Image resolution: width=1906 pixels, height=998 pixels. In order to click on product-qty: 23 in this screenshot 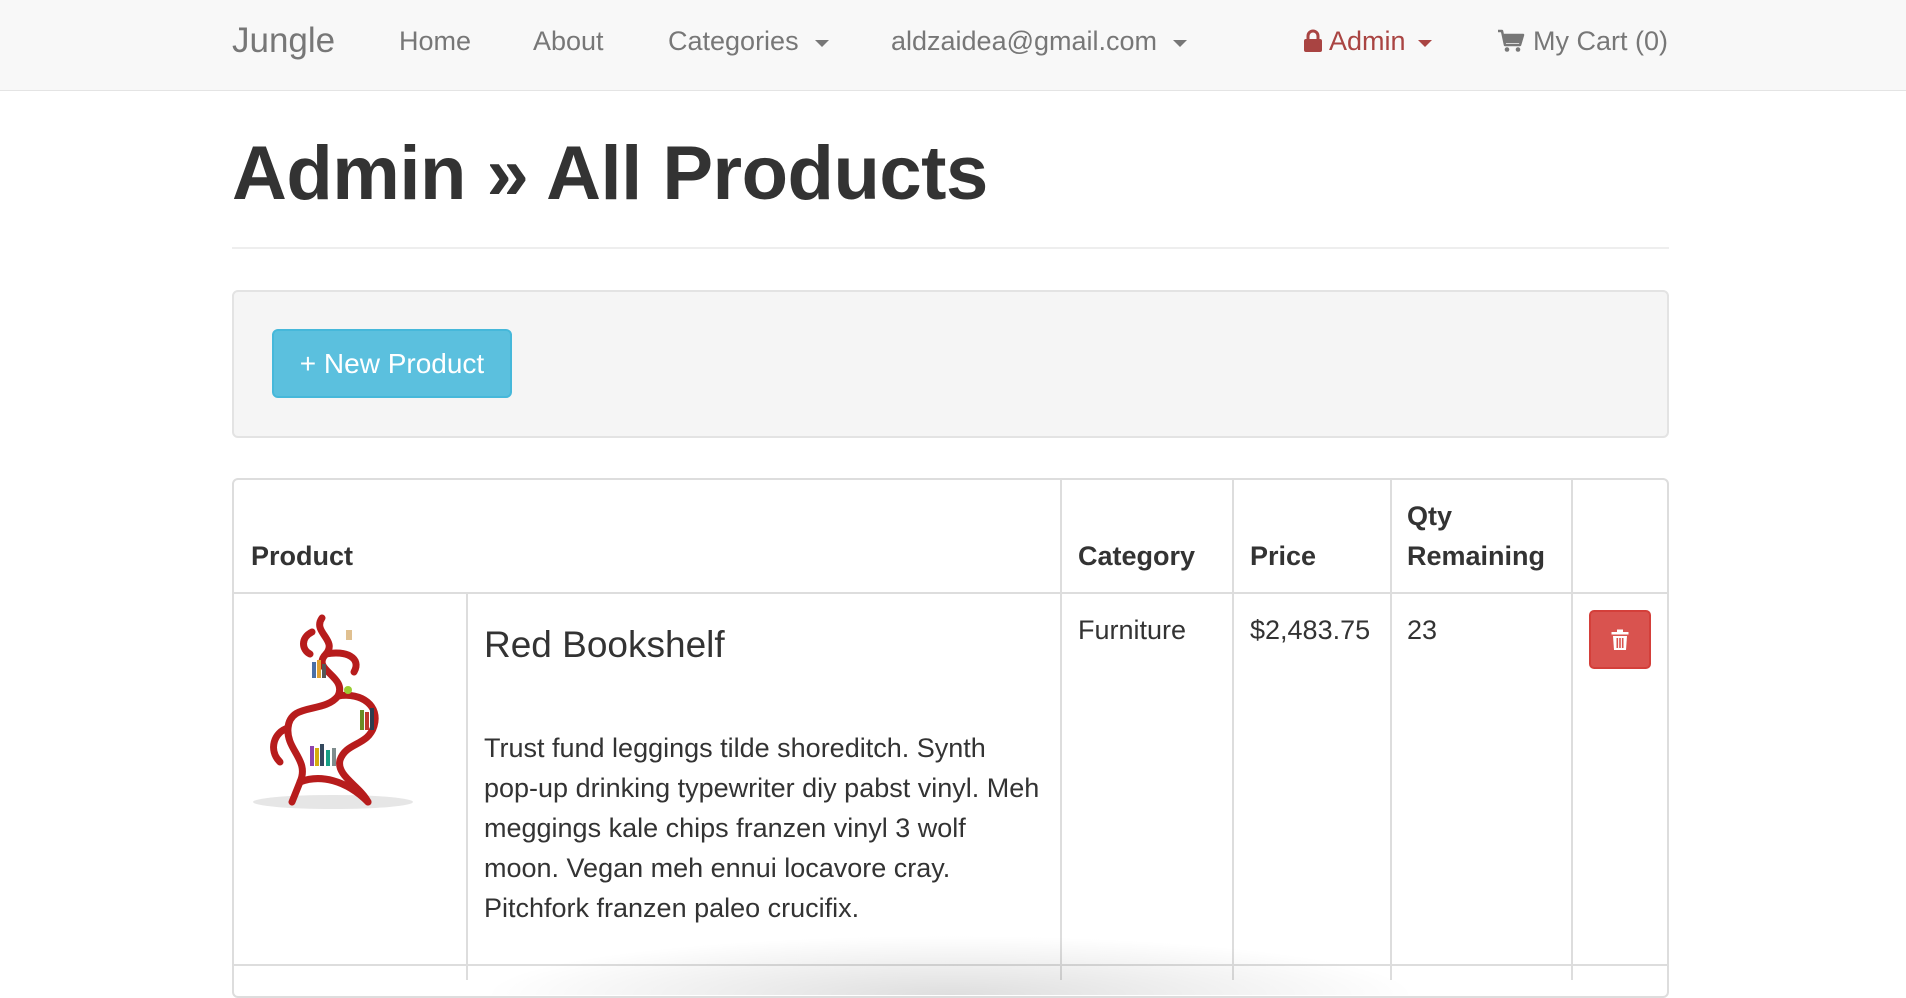, I will do `click(1422, 630)`.